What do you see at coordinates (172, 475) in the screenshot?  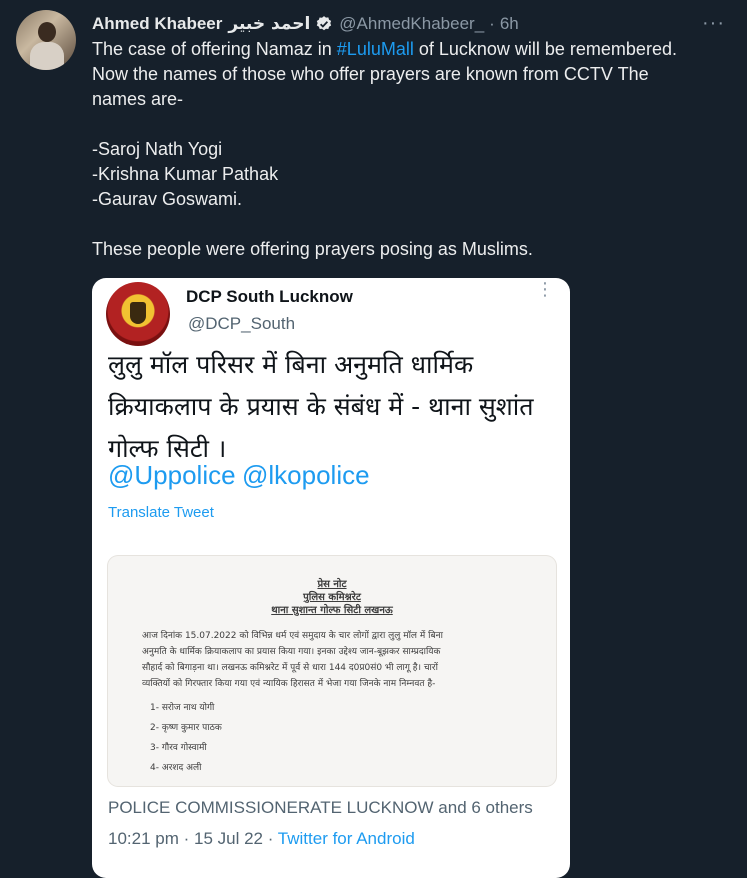 I see `mention-uppolice: @Uppolice` at bounding box center [172, 475].